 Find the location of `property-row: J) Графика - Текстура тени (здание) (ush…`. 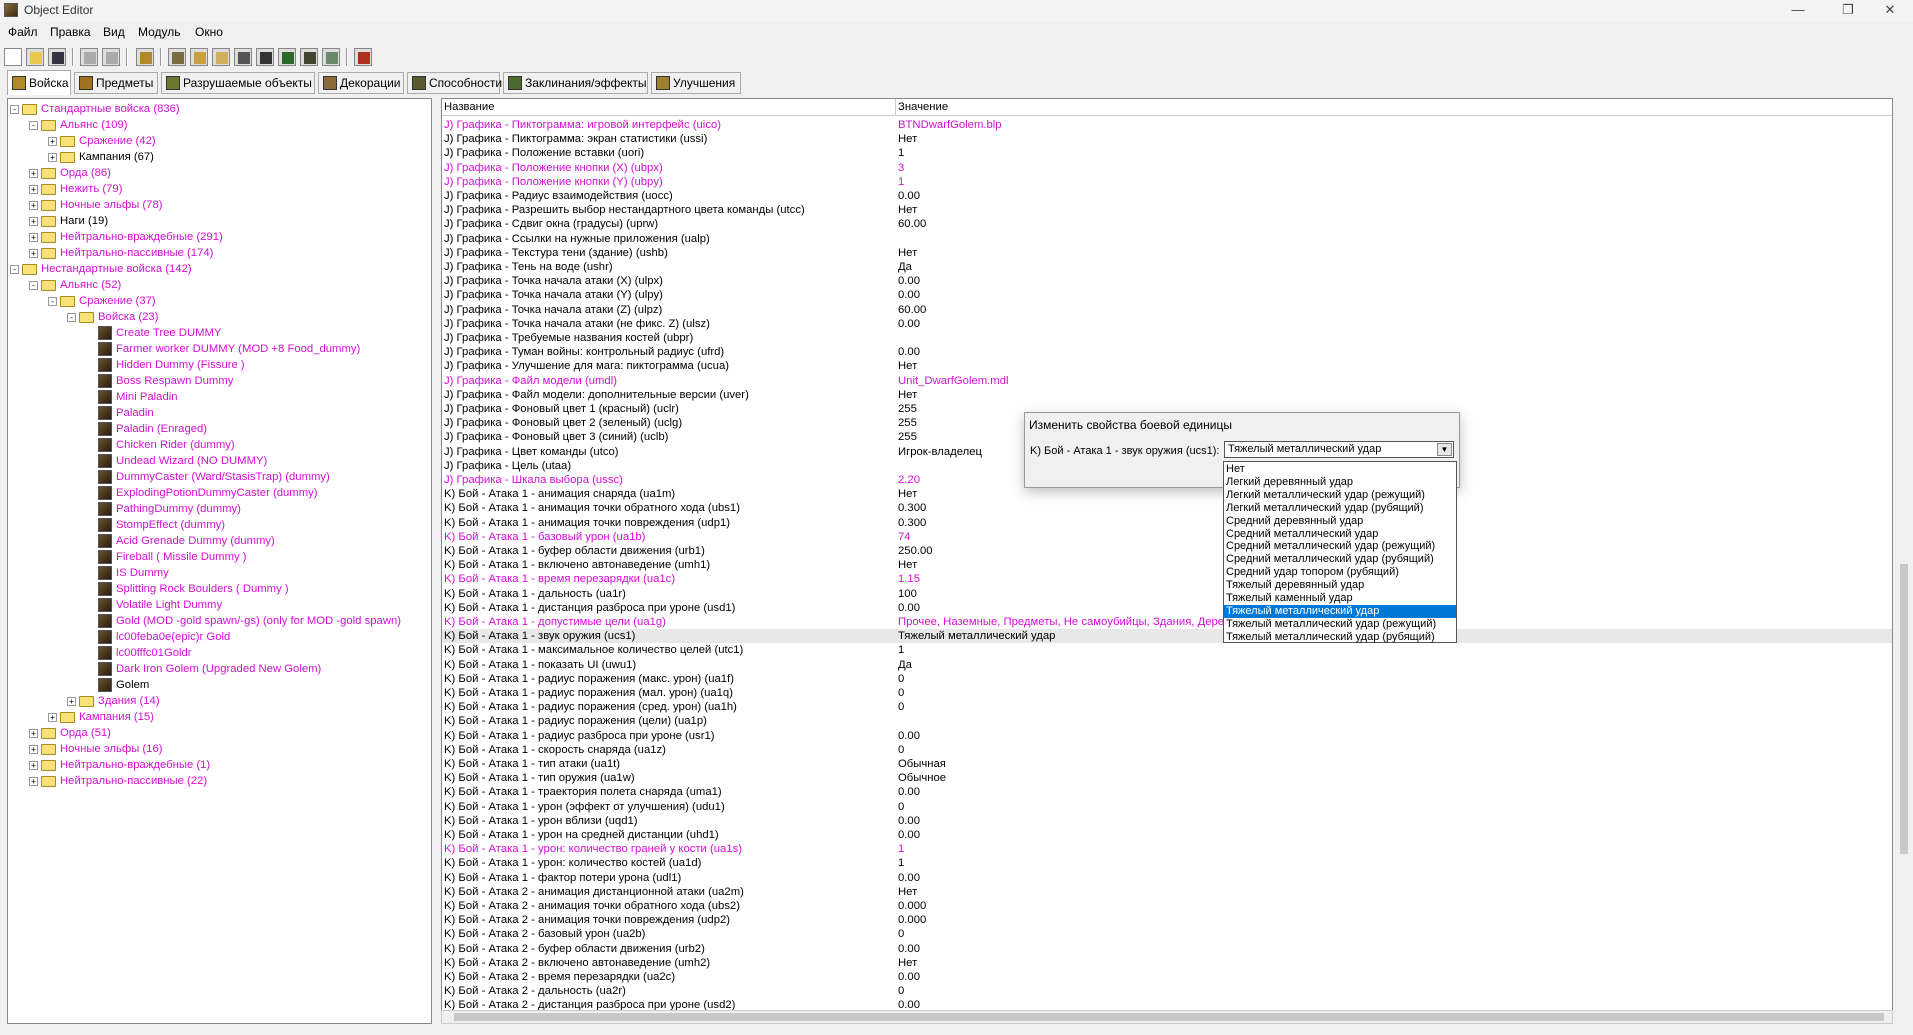

property-row: J) Графика - Текстура тени (здание) (ush… is located at coordinates (1167, 253).